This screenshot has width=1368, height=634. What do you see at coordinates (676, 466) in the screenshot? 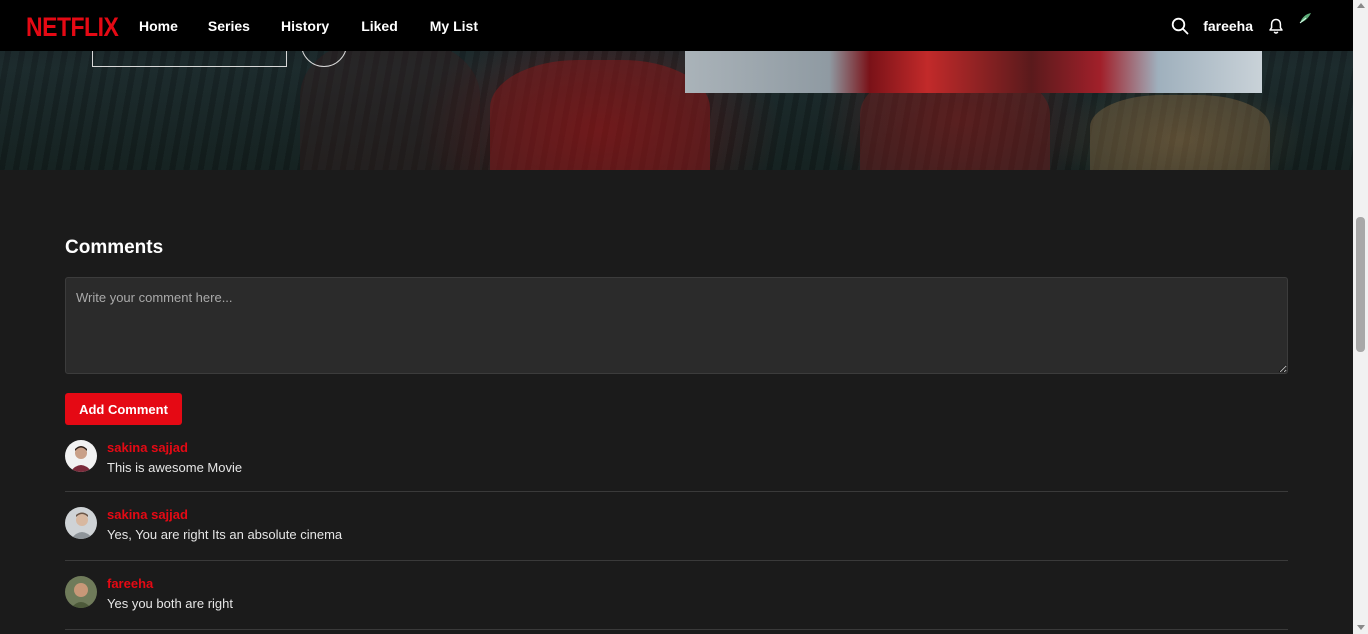
I see `comment-item: sakina sajjad This is awesome Movie` at bounding box center [676, 466].